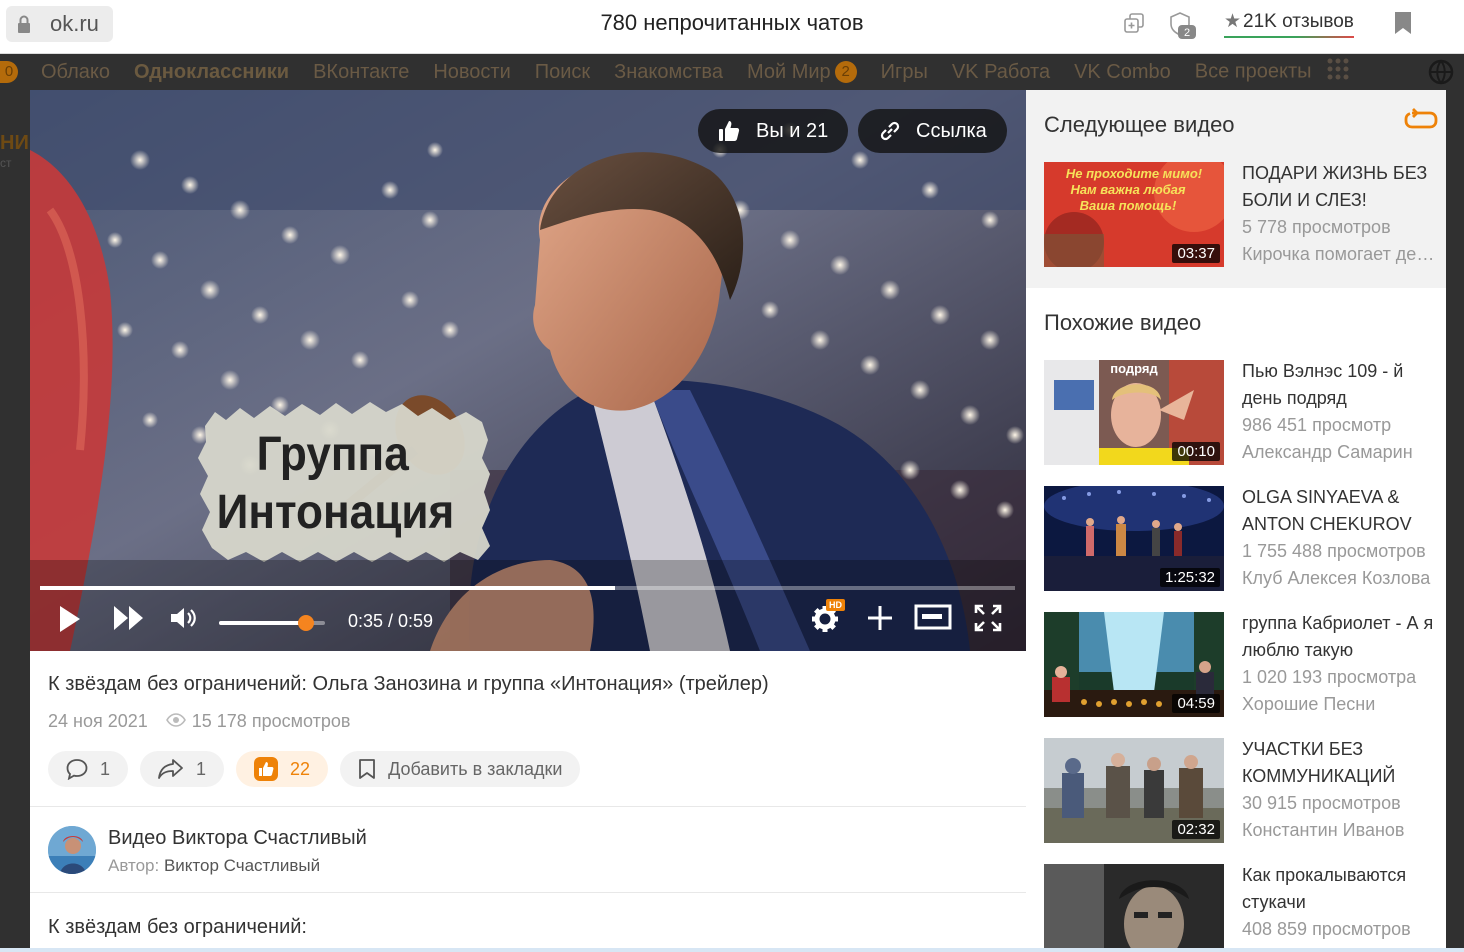  What do you see at coordinates (528, 623) in the screenshot?
I see `player-controls: 0:35 / 0:59 HD` at bounding box center [528, 623].